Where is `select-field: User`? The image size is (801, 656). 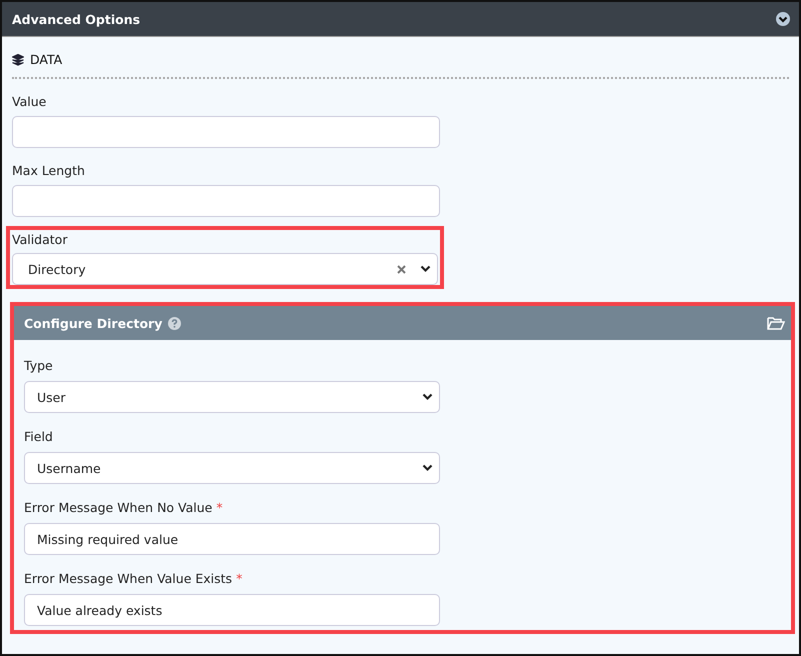
select-field: User is located at coordinates (232, 397).